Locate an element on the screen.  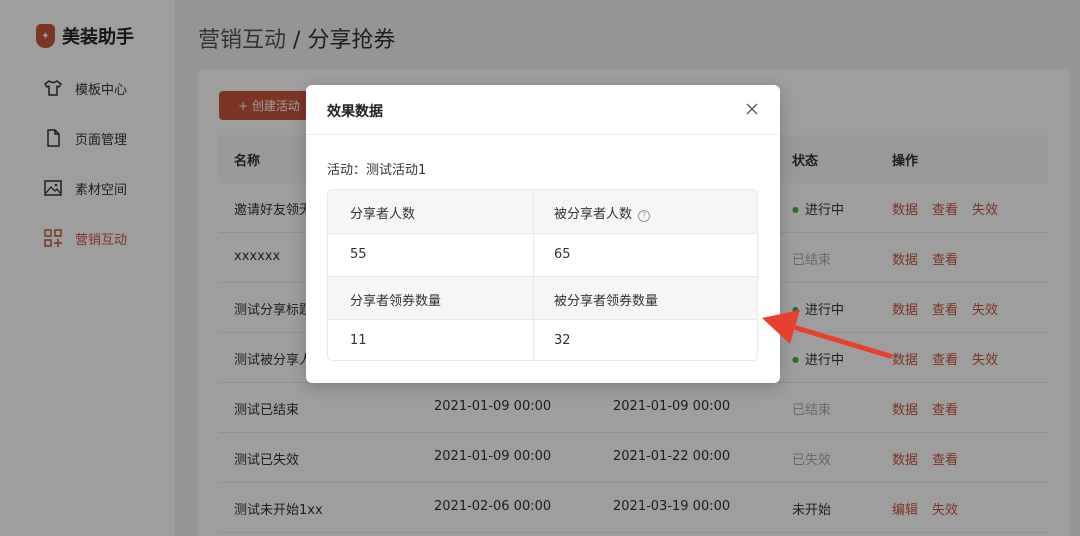
modal-header: 效果数据 is located at coordinates (543, 110).